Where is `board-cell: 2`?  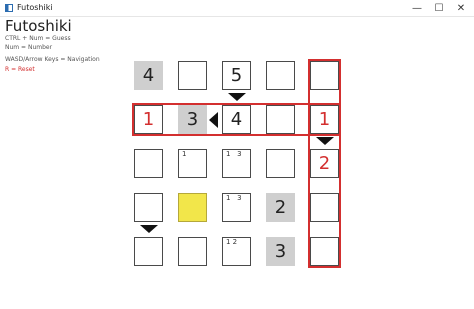 board-cell: 2 is located at coordinates (280, 207).